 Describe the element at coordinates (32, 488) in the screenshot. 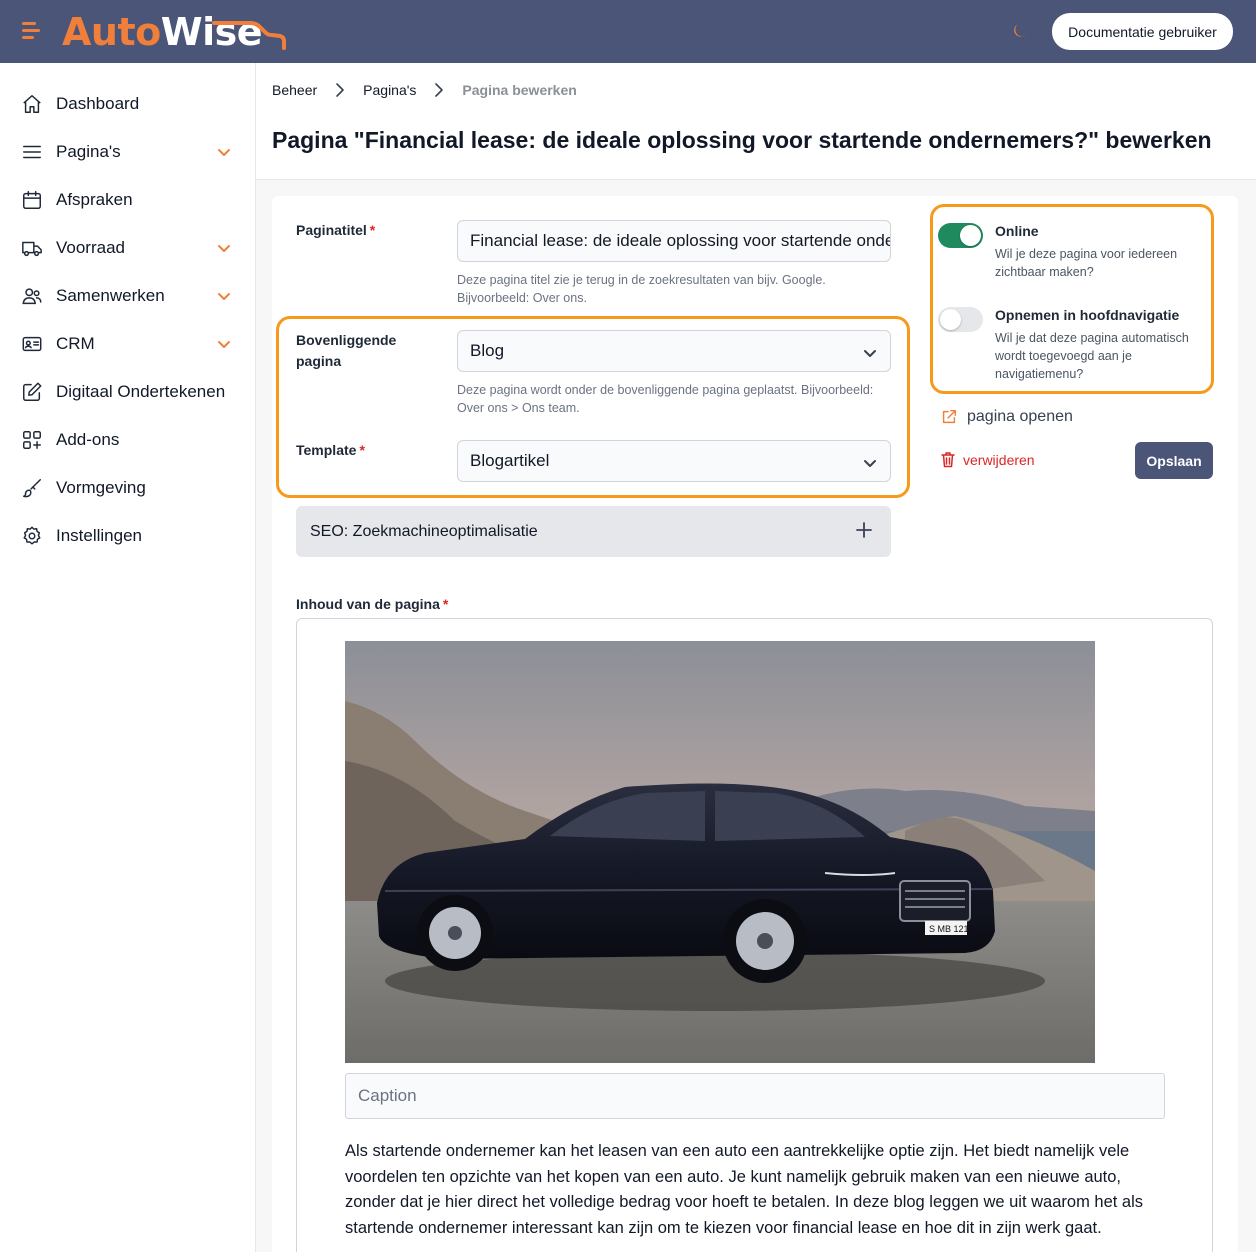

I see `brush-icon` at that location.